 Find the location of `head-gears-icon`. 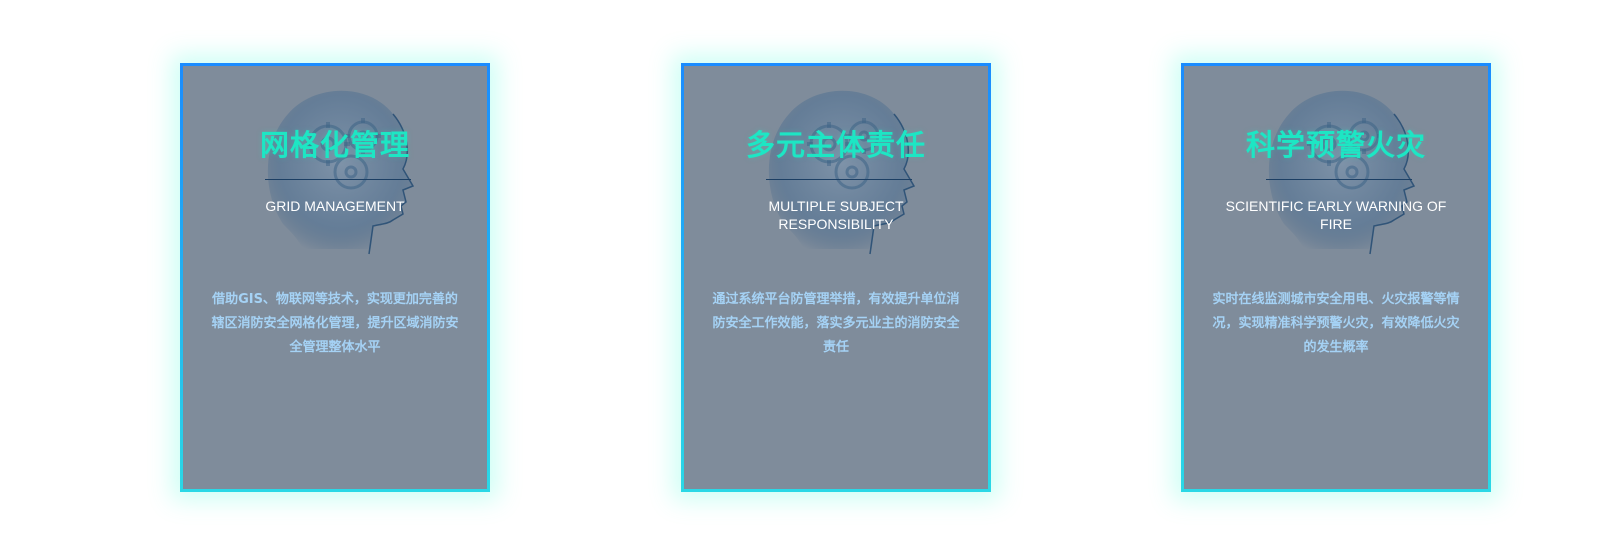

head-gears-icon is located at coordinates (340, 172).